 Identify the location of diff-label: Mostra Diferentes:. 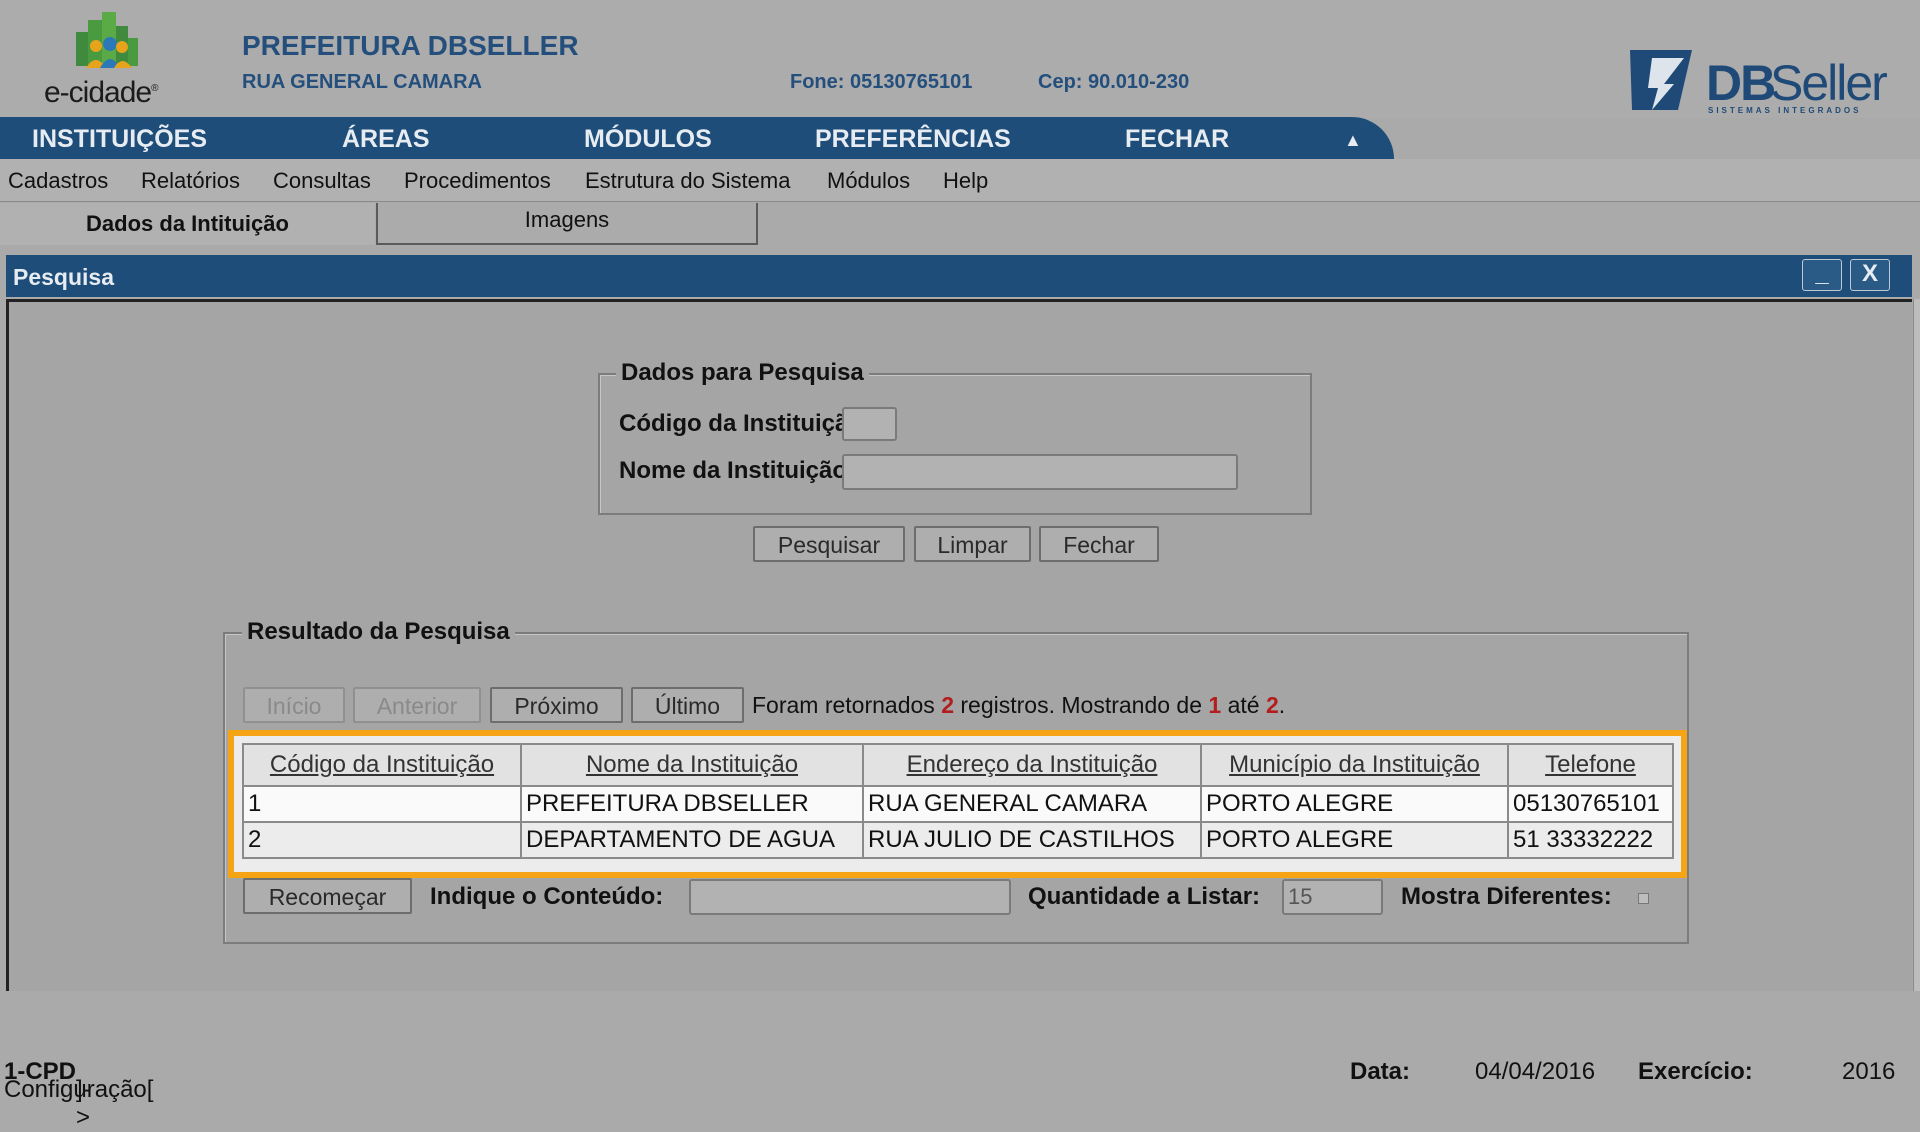
(1506, 896).